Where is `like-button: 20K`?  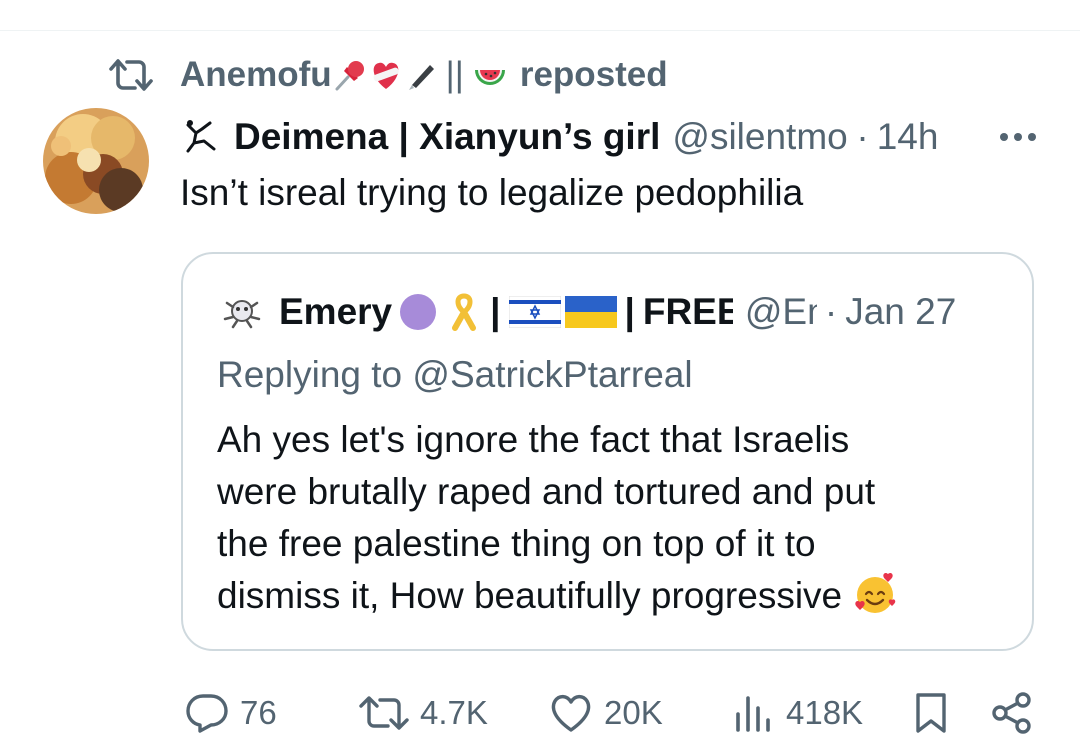
like-button: 20K is located at coordinates (605, 713).